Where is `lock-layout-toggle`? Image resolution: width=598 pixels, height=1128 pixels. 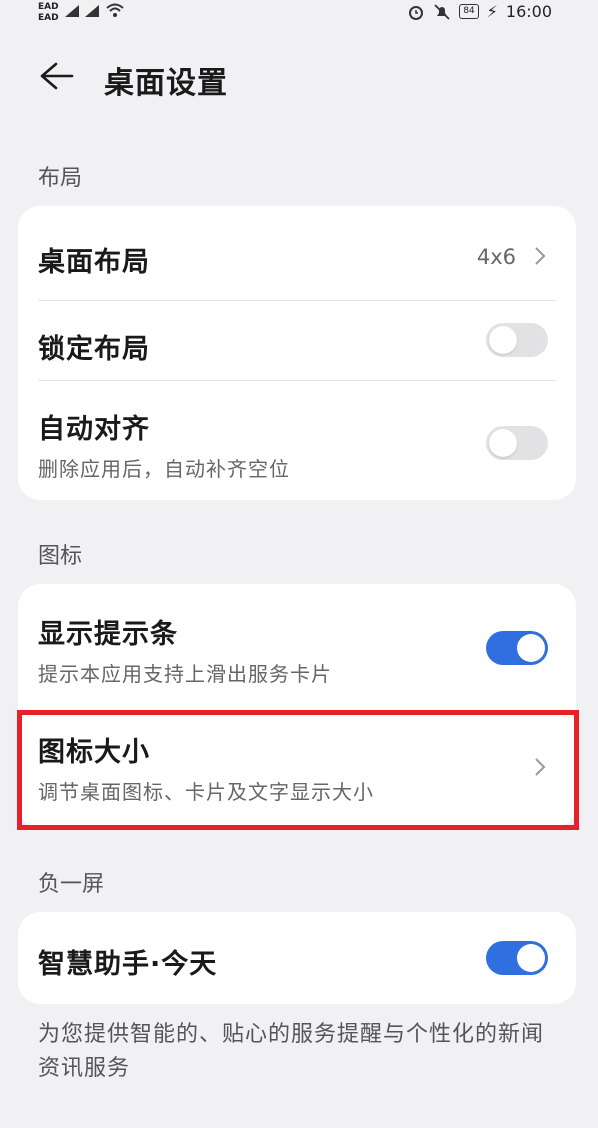
lock-layout-toggle is located at coordinates (517, 340).